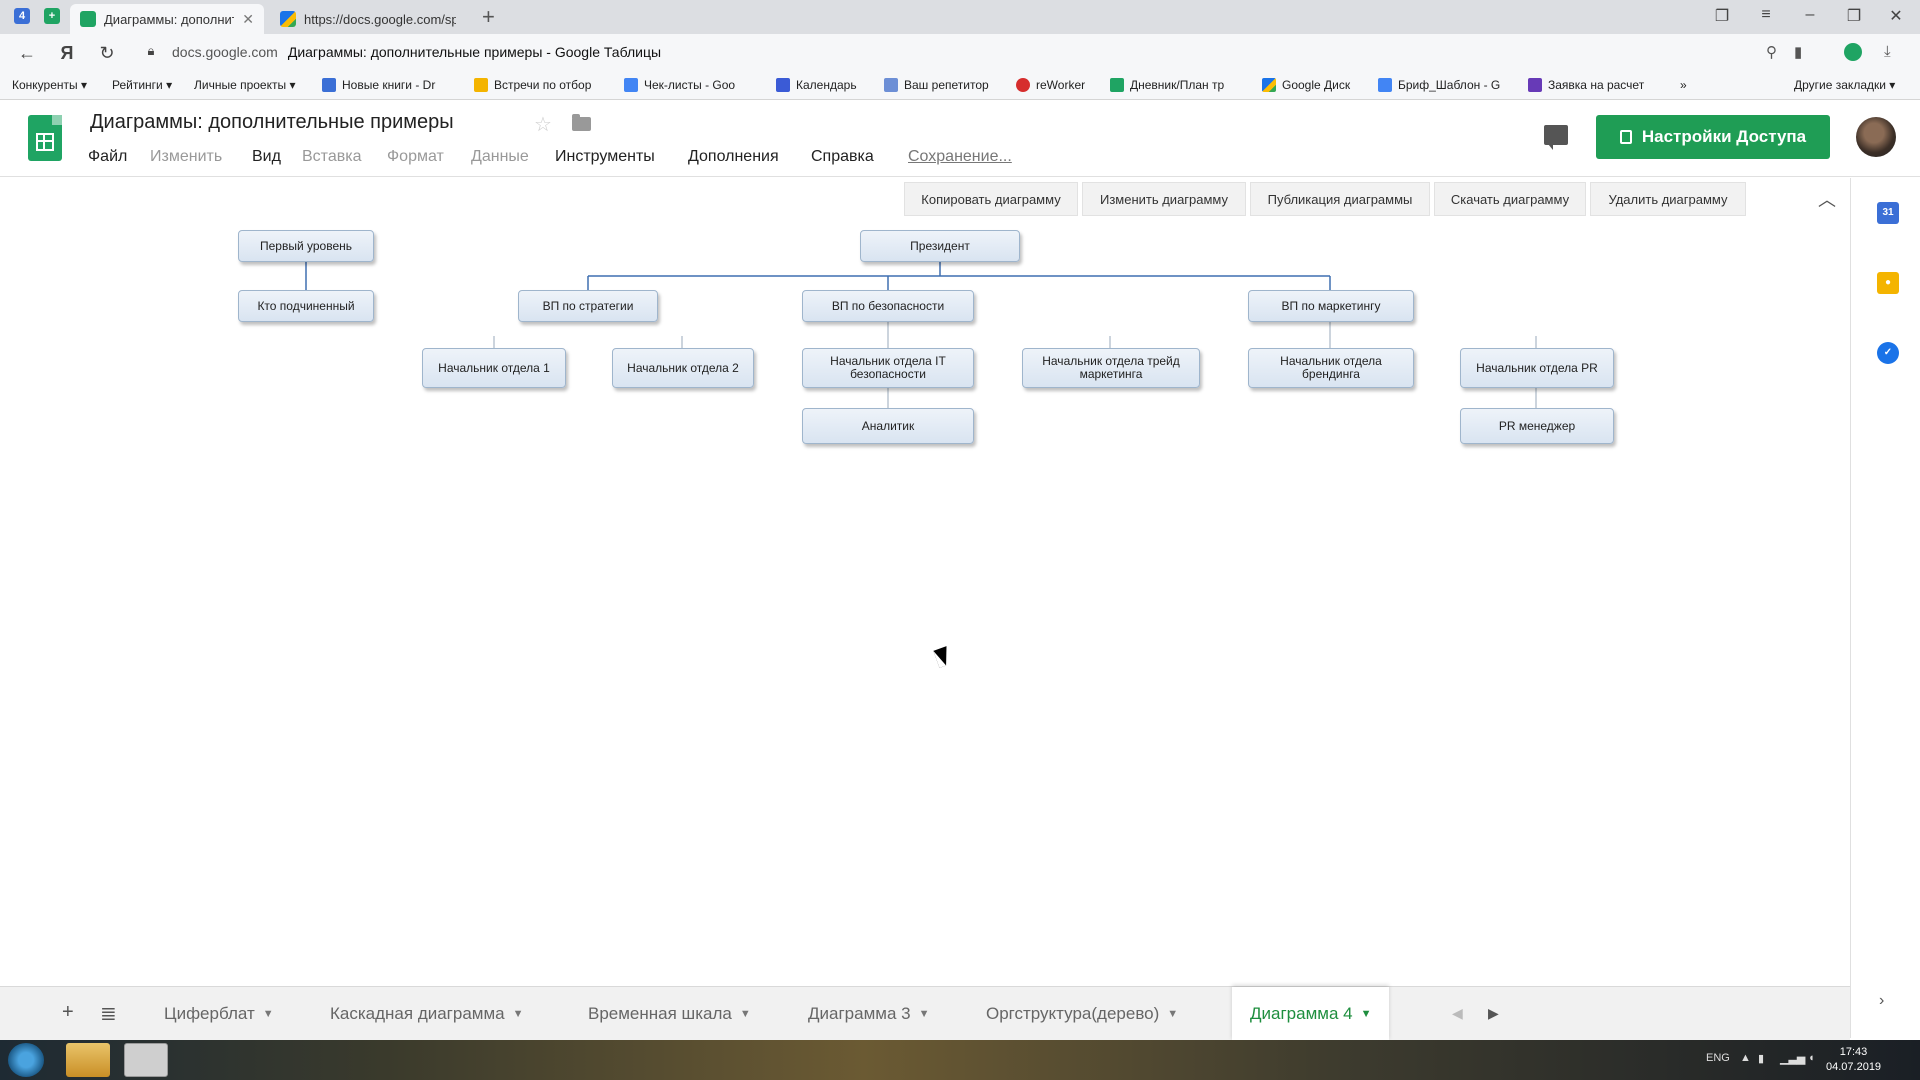 This screenshot has width=1920, height=1080. Describe the element at coordinates (1853, 1060) in the screenshot. I see `clock: 17:43 04.07.2019` at that location.